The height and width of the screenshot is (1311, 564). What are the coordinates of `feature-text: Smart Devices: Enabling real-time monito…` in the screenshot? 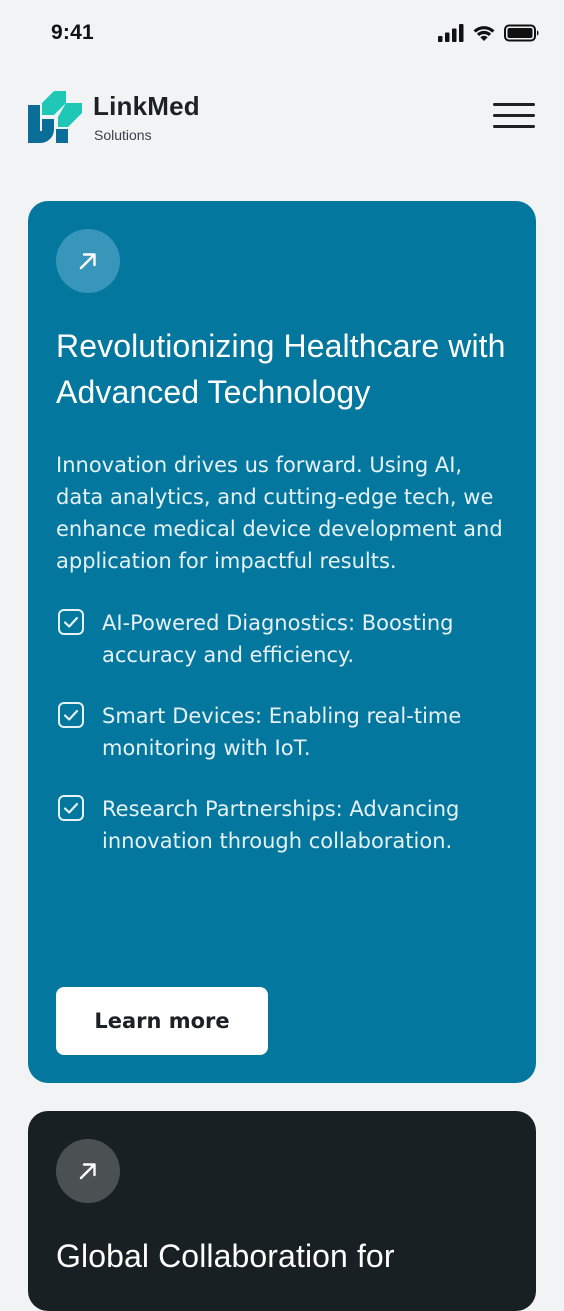 It's located at (282, 732).